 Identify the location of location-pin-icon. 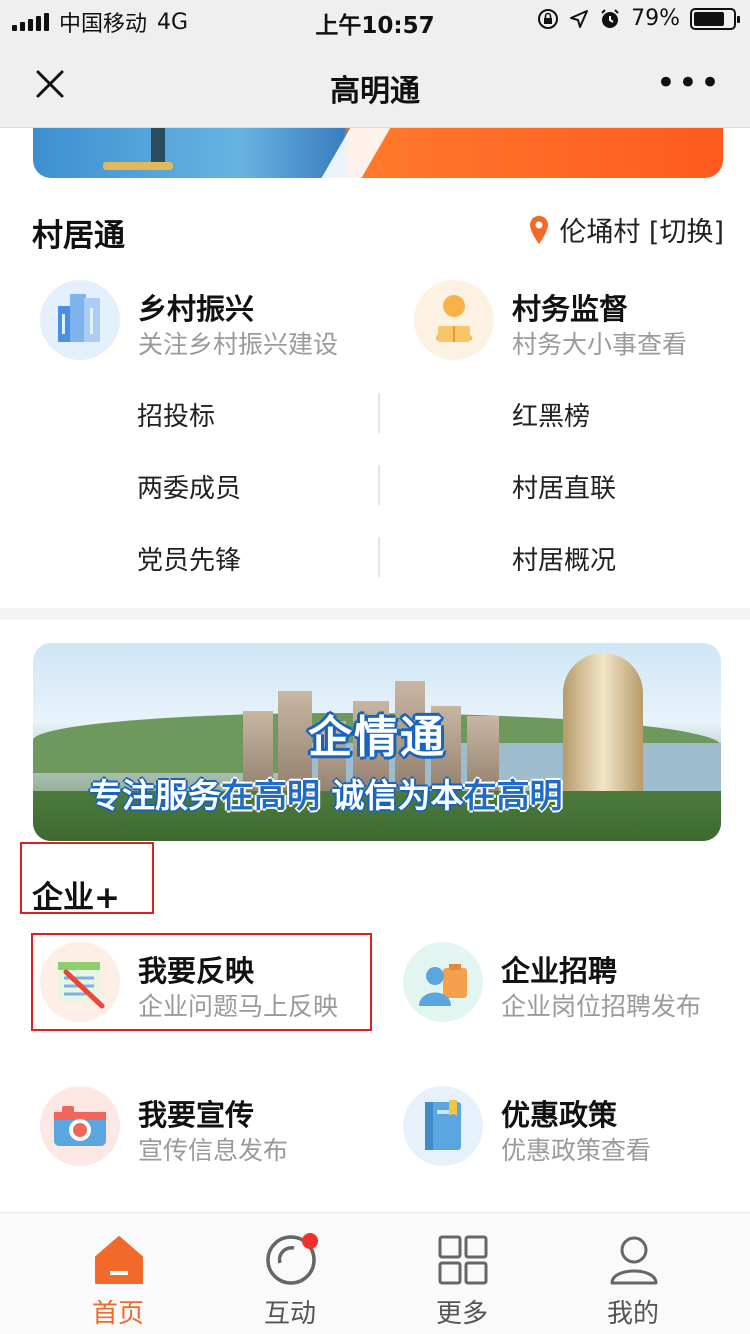
(539, 229).